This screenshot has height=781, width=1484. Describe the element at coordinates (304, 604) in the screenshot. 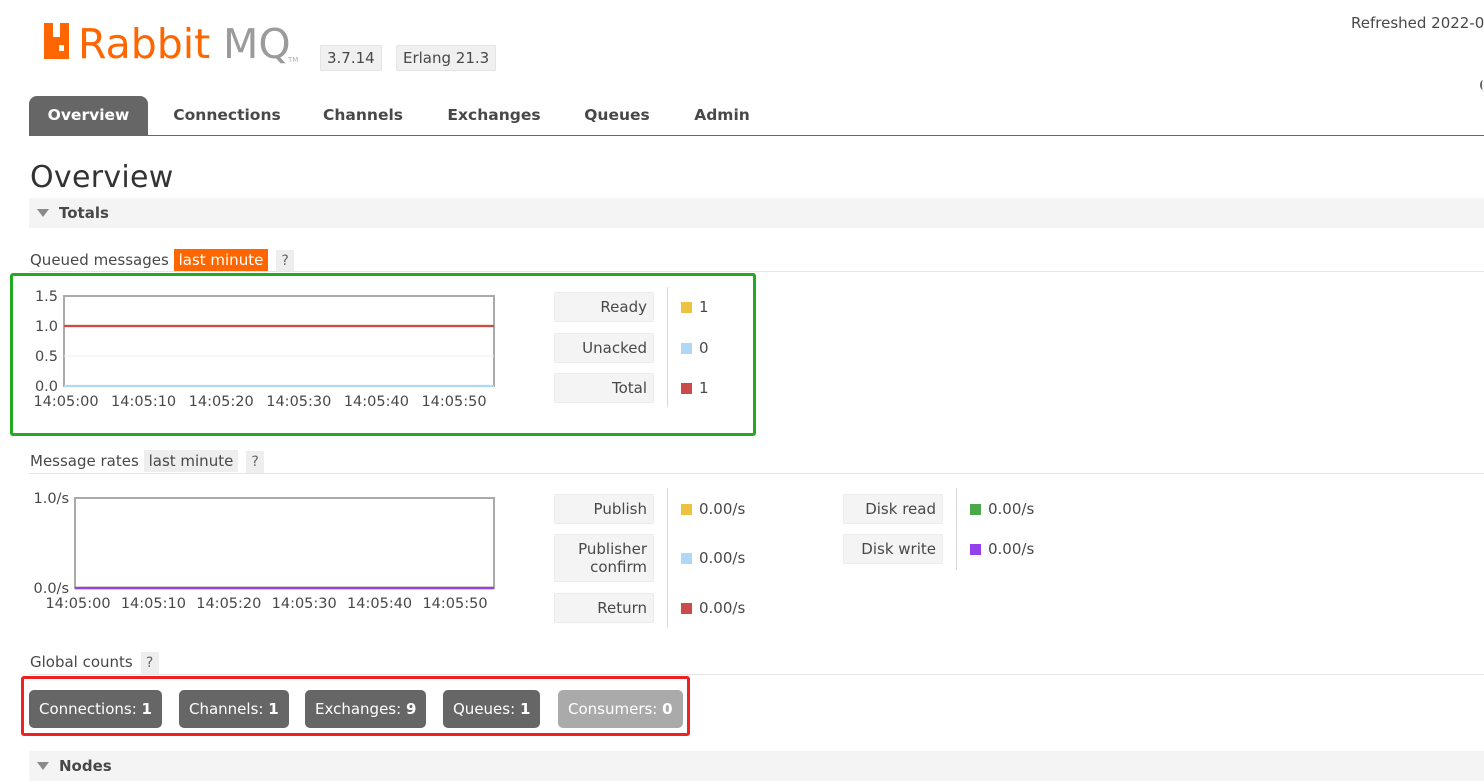

I see `chart-x-tick-label: 14:05:30` at that location.